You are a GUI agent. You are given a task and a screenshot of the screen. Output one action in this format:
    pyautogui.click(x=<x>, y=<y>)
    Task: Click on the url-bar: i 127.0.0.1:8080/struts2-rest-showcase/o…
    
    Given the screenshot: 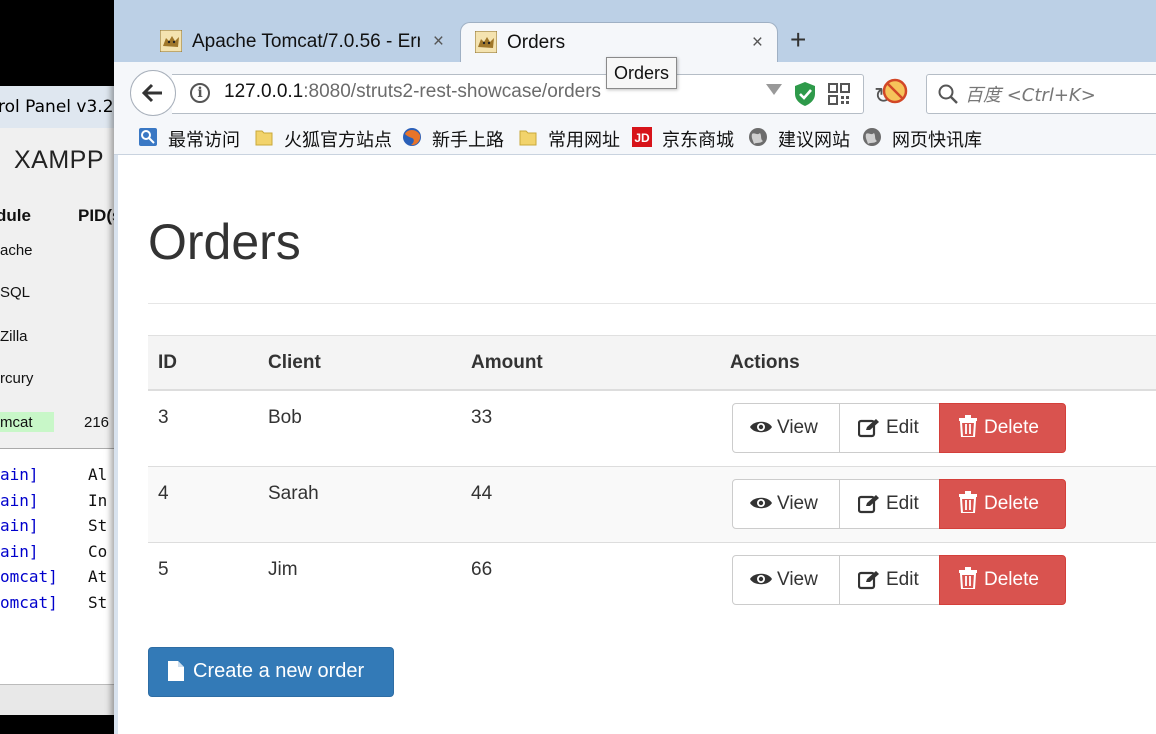 What is the action you would take?
    pyautogui.click(x=532, y=94)
    